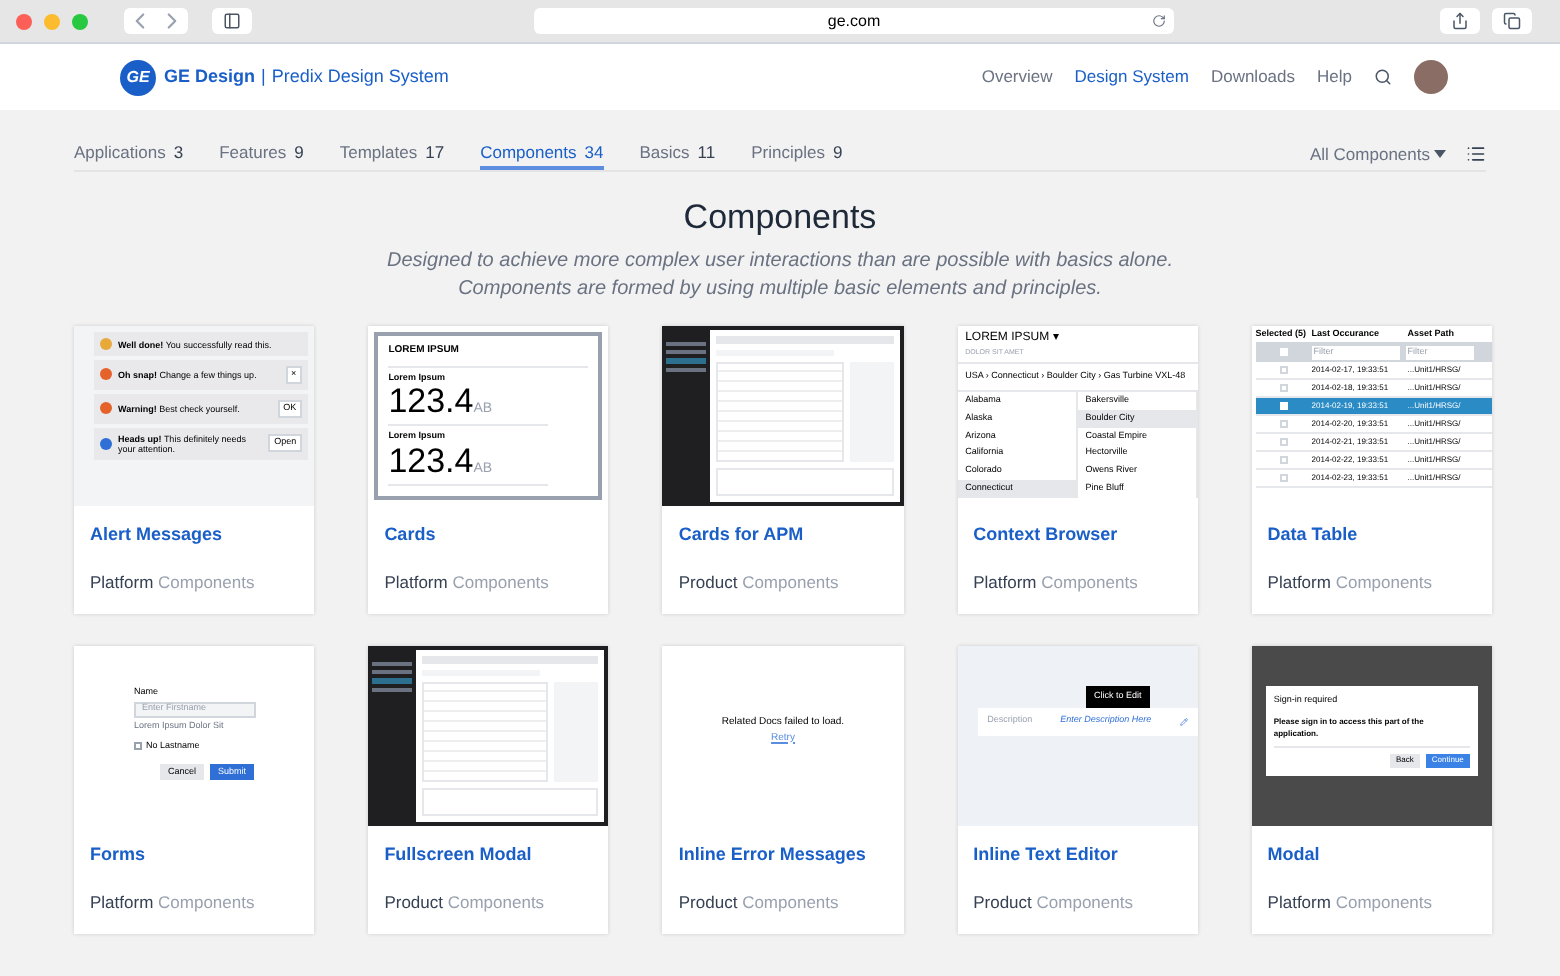 This screenshot has width=1560, height=976. I want to click on card-title: Modal, so click(1371, 855).